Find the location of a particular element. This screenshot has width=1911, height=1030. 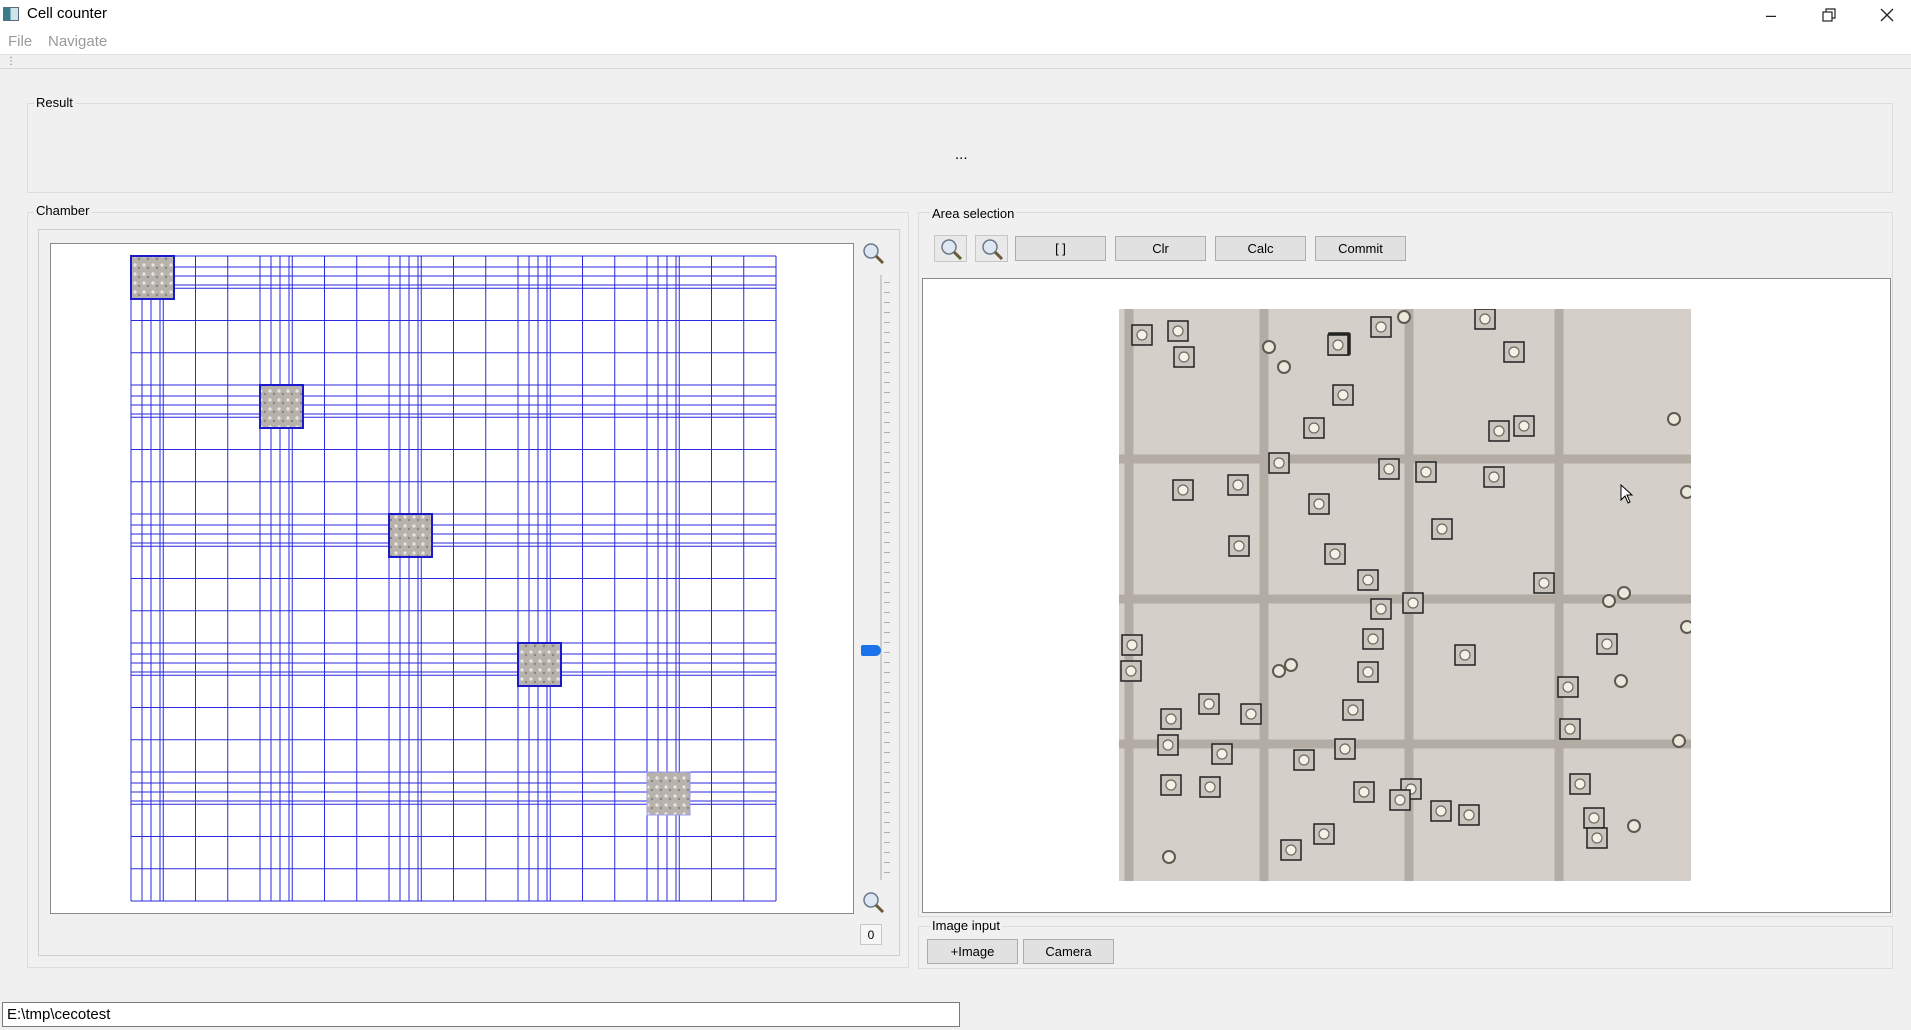

commit-button: Commit is located at coordinates (1360, 248).